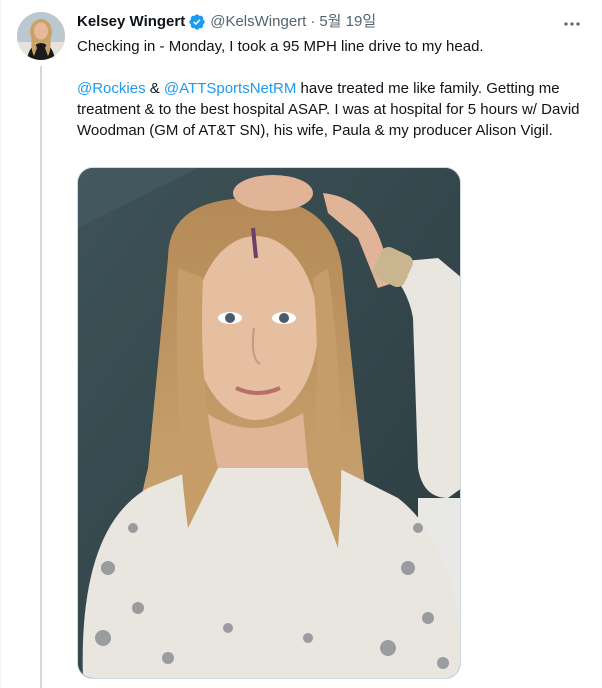 The width and height of the screenshot is (602, 688). What do you see at coordinates (347, 22) in the screenshot?
I see `timestamp: 5월 19일` at bounding box center [347, 22].